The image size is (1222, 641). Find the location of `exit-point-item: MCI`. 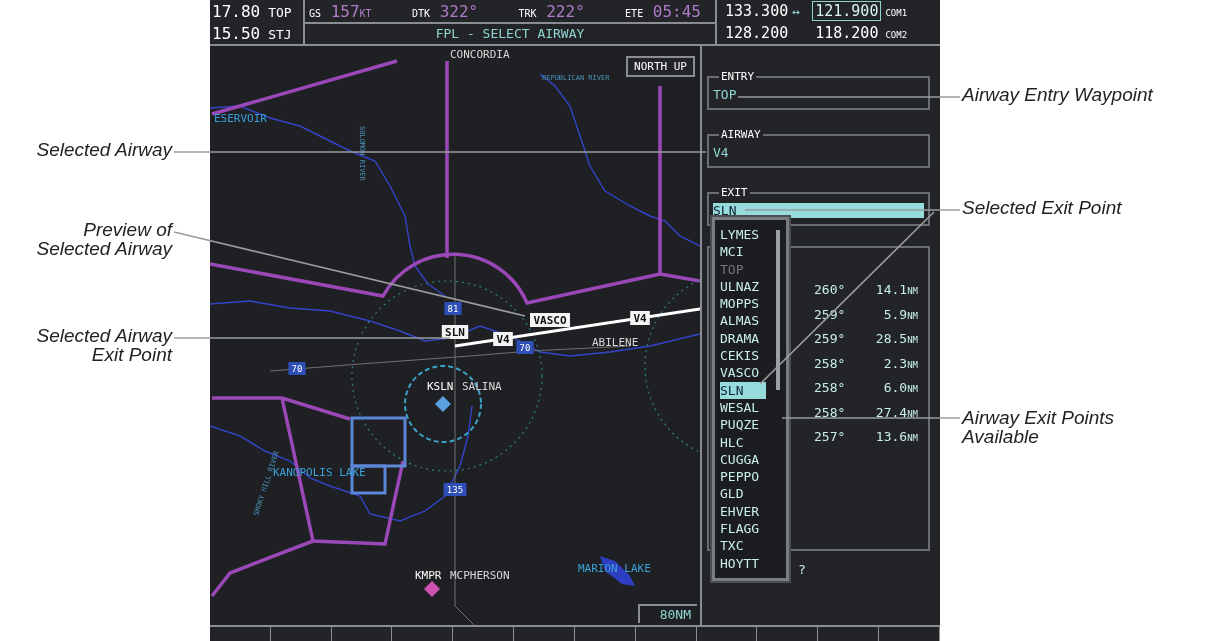

exit-point-item: MCI is located at coordinates (743, 252).